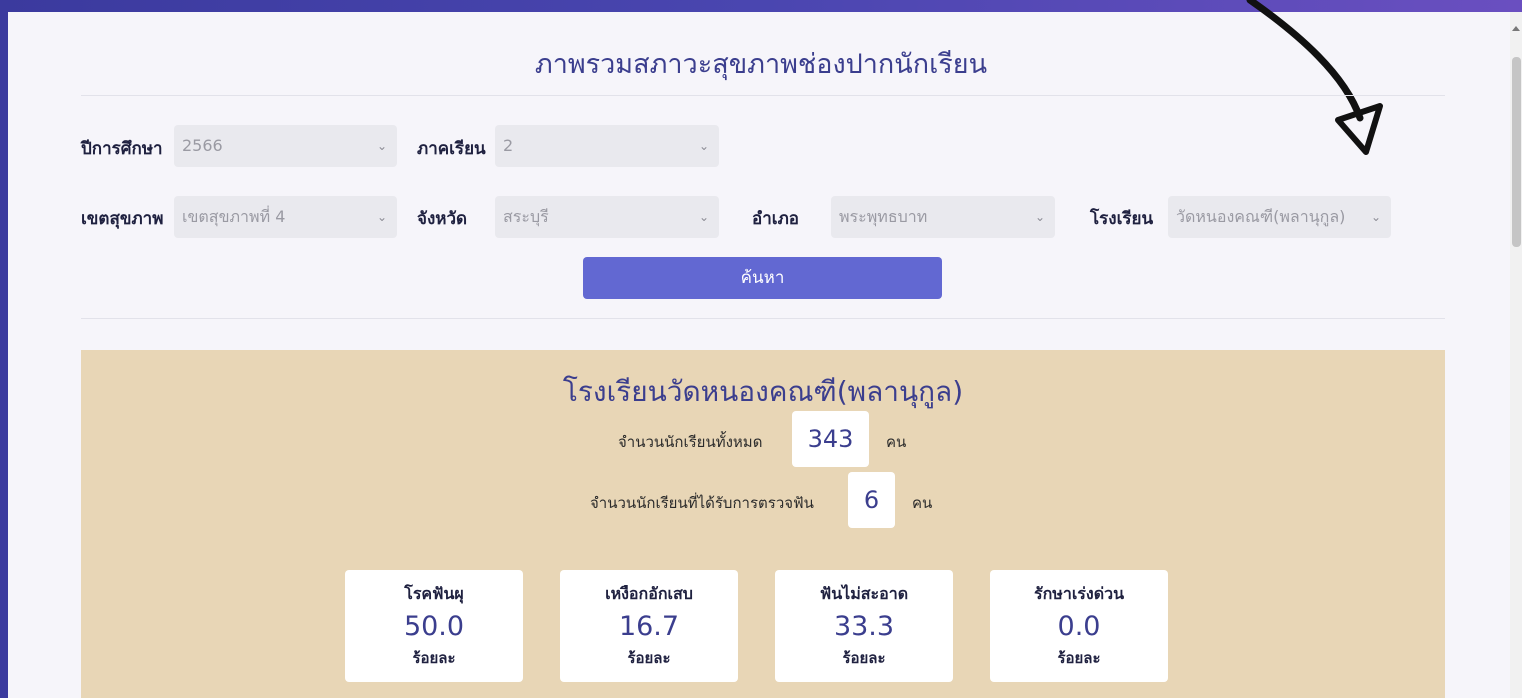  I want to click on stat-card-value: 16.7, so click(649, 626).